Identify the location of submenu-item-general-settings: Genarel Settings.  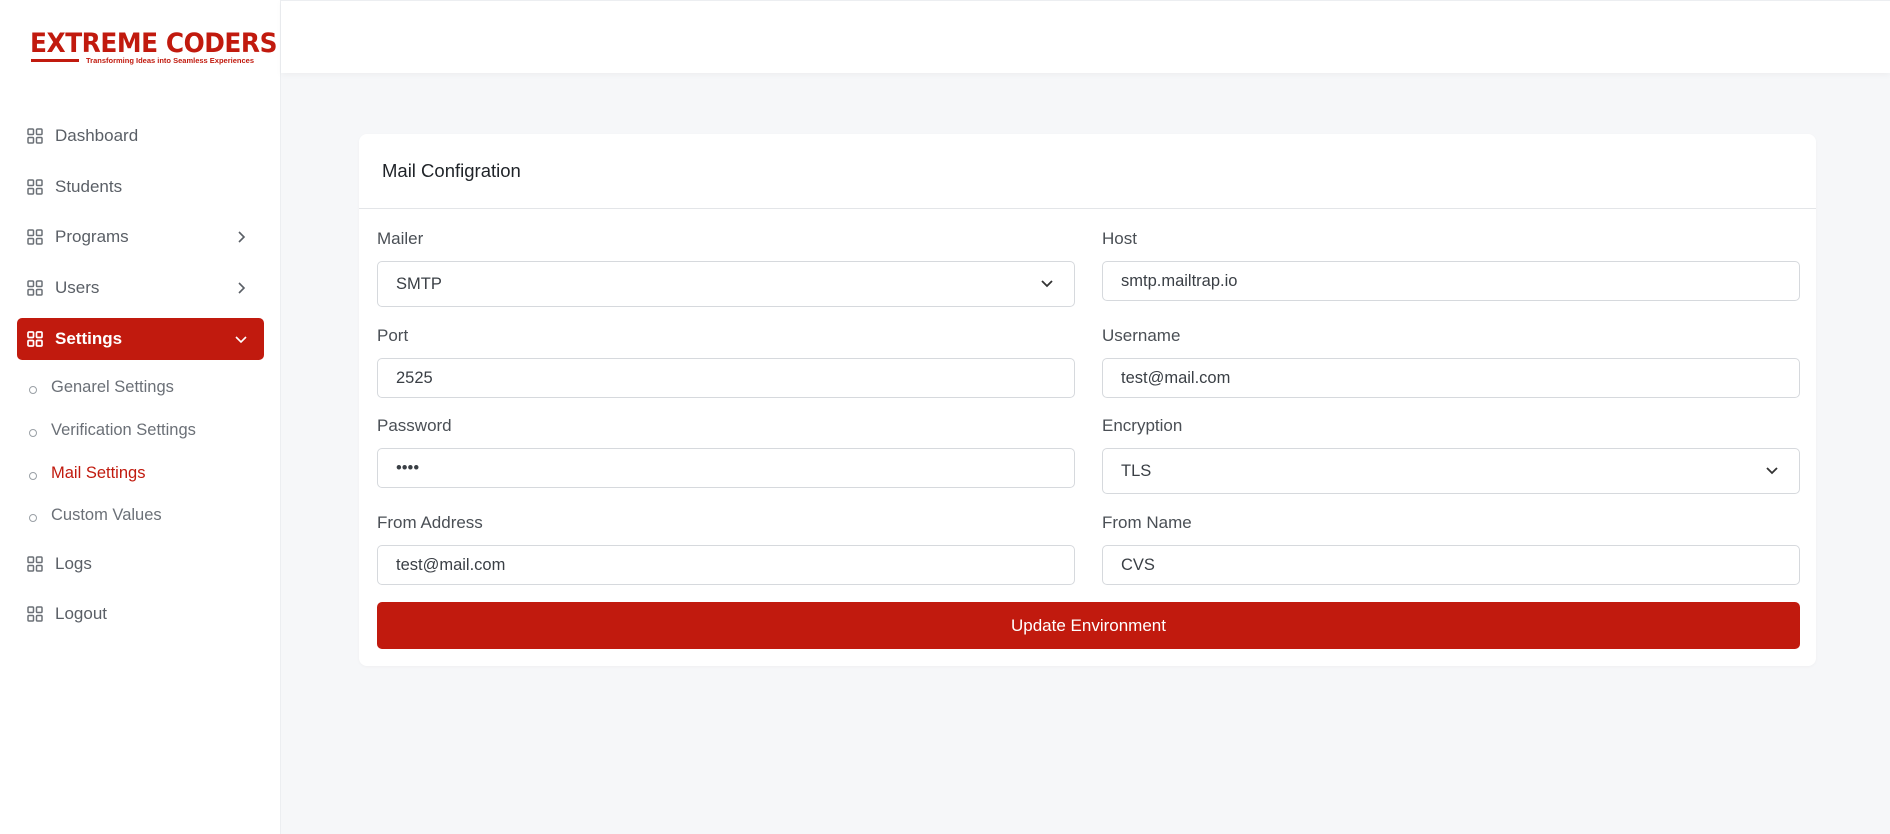
(101, 387).